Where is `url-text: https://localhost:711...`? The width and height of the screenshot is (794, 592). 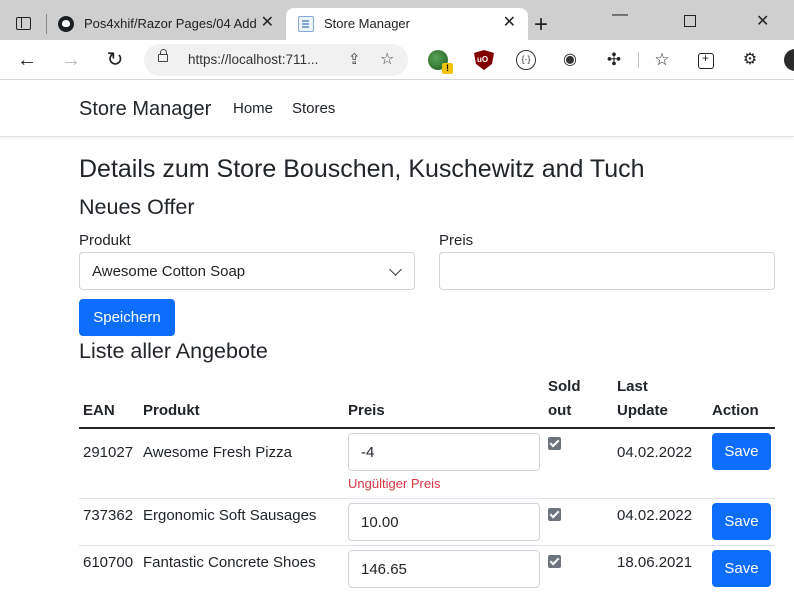
url-text: https://localhost:711... is located at coordinates (253, 59).